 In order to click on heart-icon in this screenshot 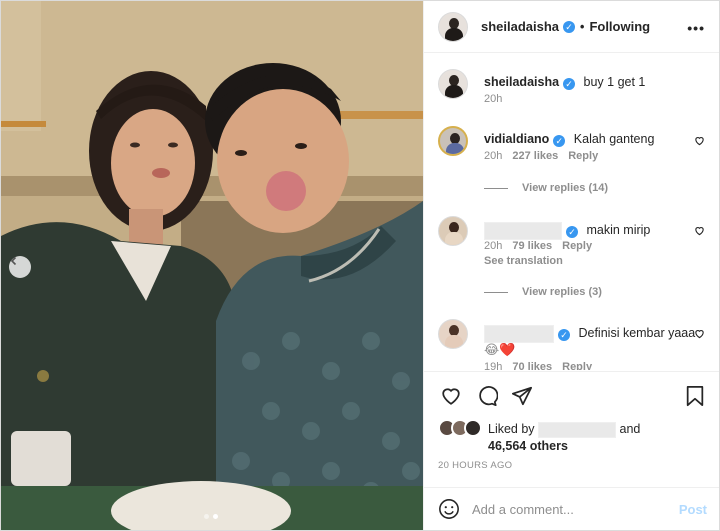, I will do `click(451, 396)`.